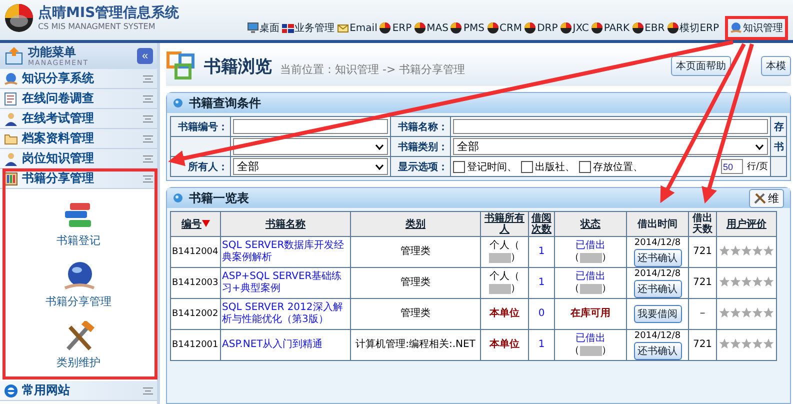 The width and height of the screenshot is (793, 404). I want to click on menu-item: 档案资料管理, so click(78, 139).